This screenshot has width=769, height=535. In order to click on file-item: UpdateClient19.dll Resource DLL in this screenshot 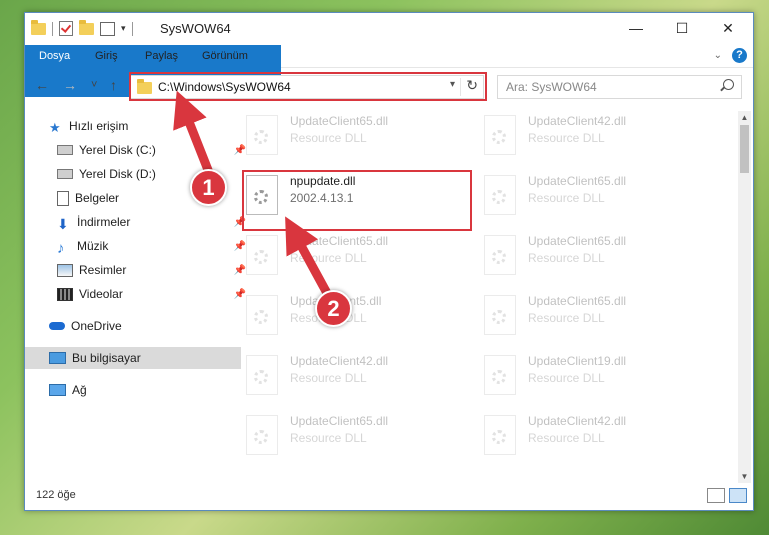, I will do `click(594, 377)`.